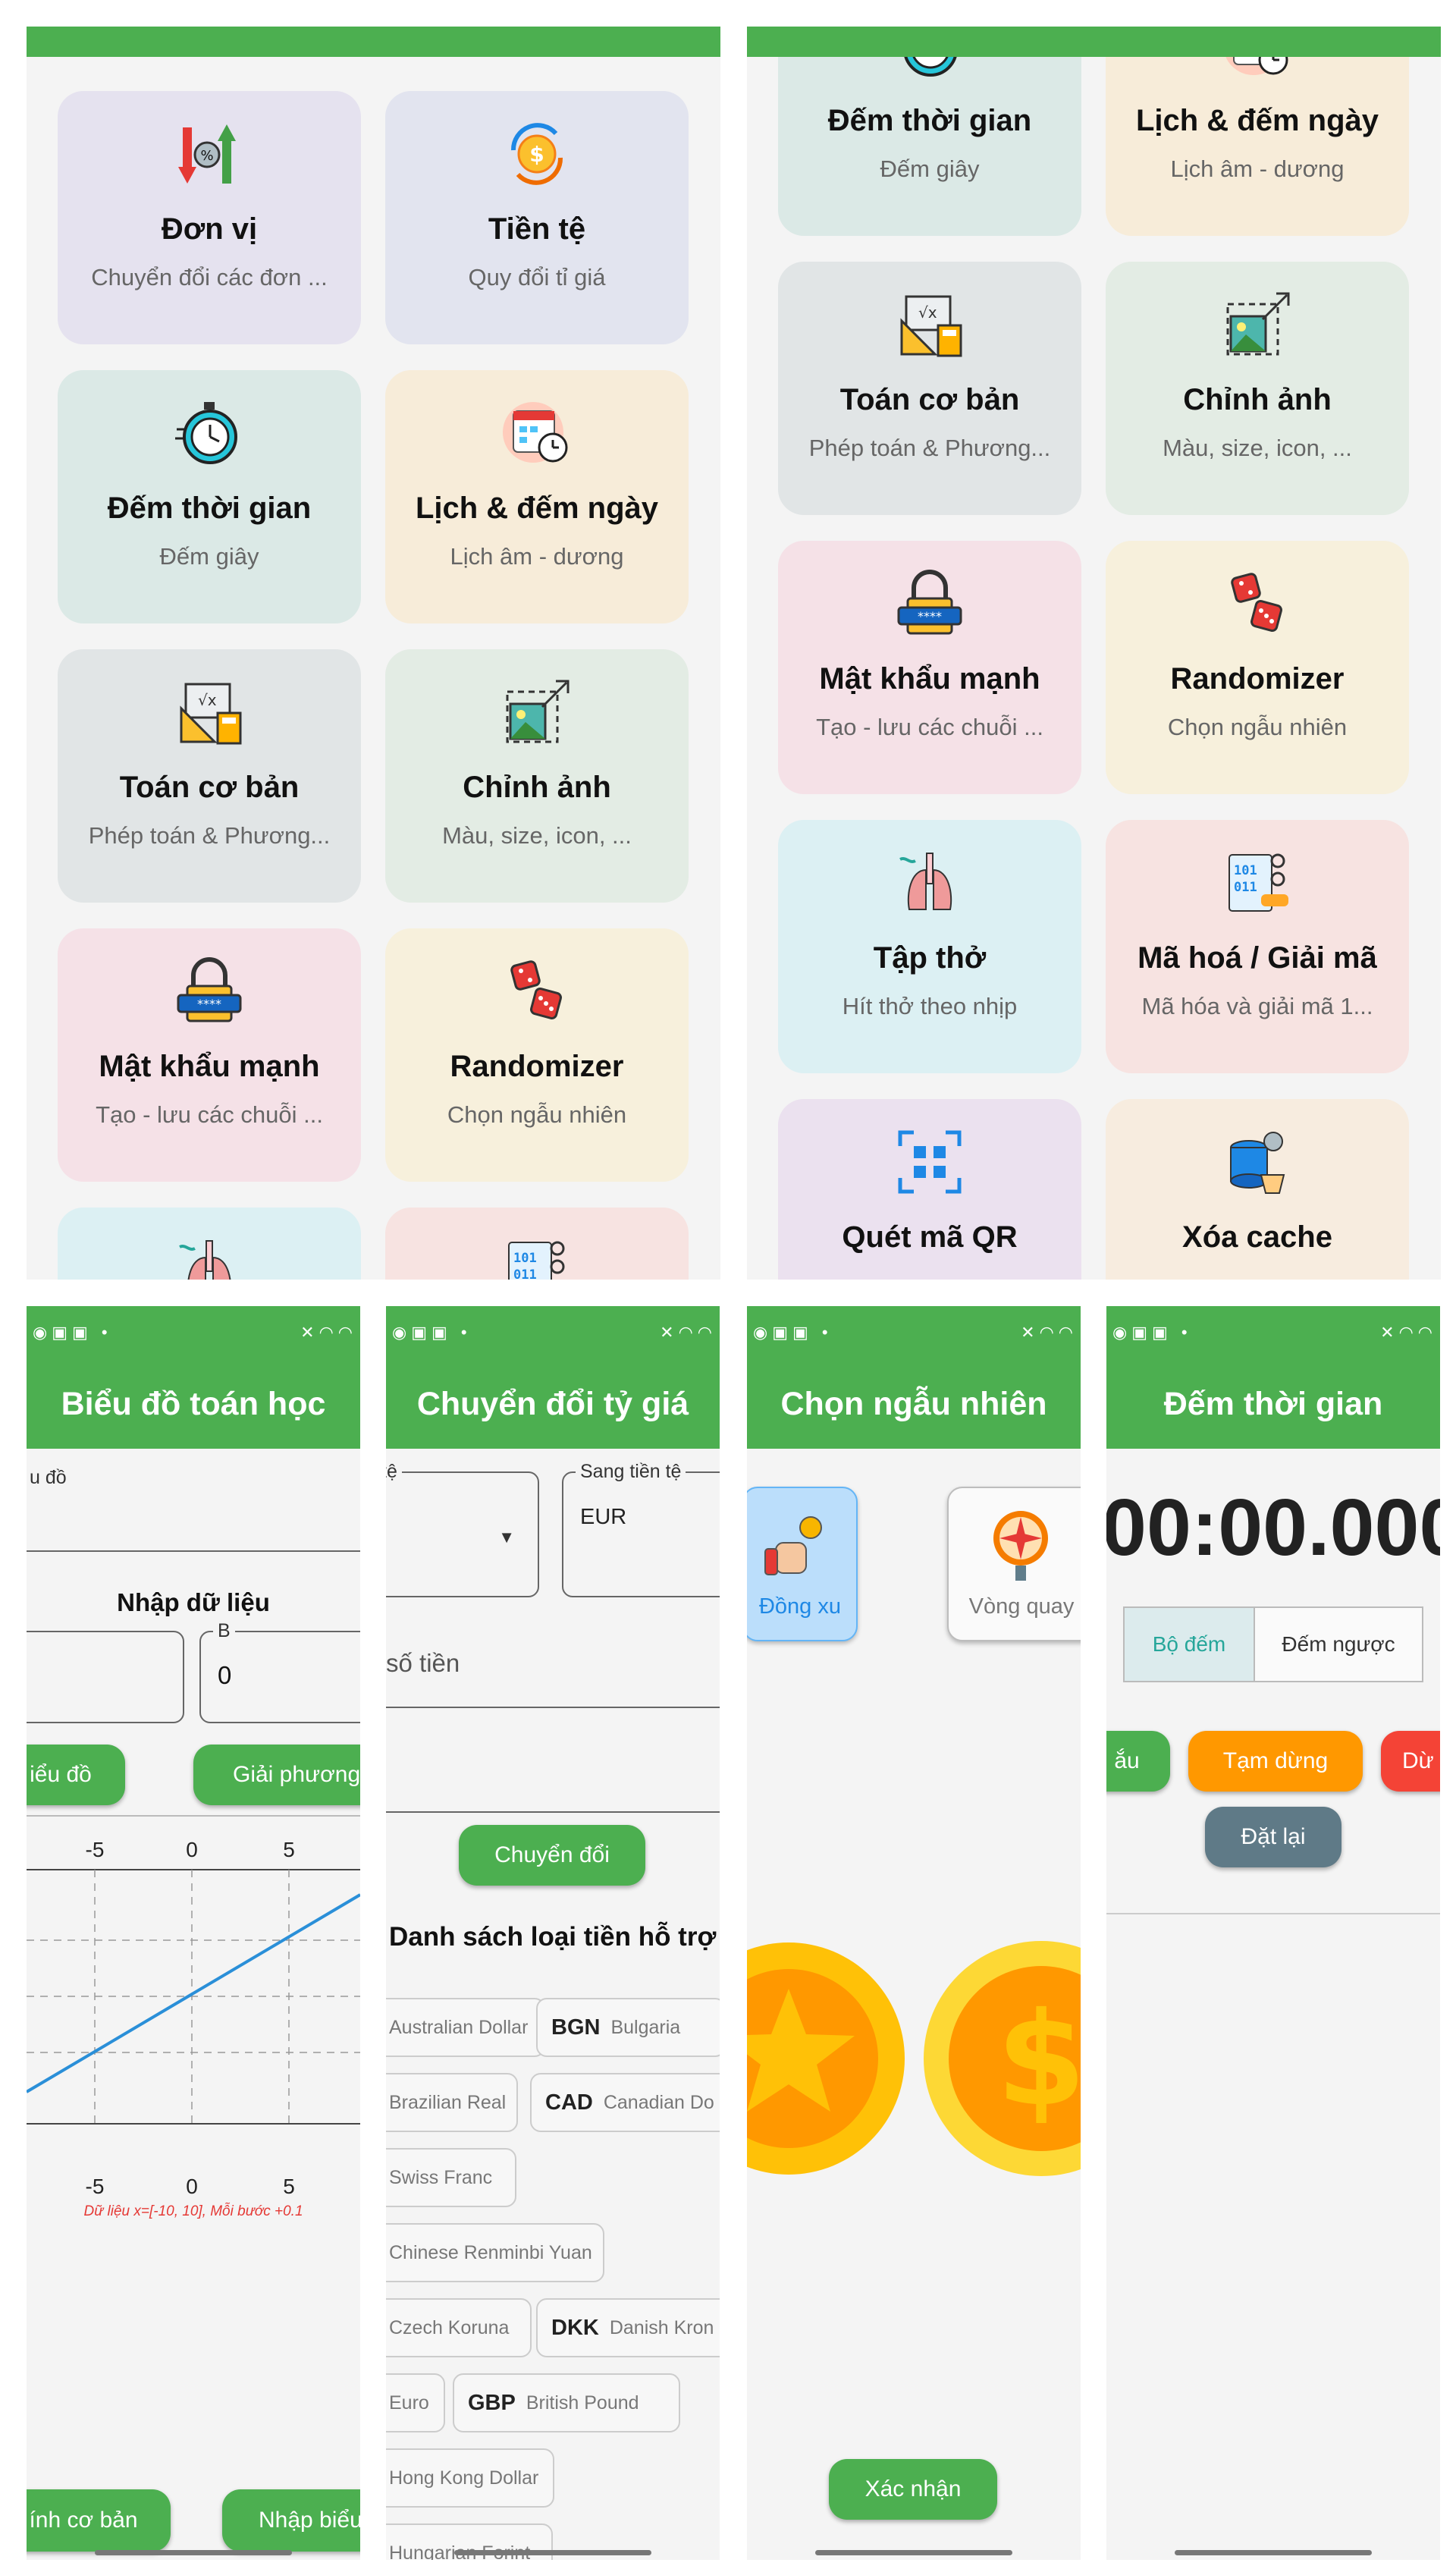 This screenshot has height=2569, width=1456. Describe the element at coordinates (492, 2402) in the screenshot. I see `currency-code: GBP` at that location.